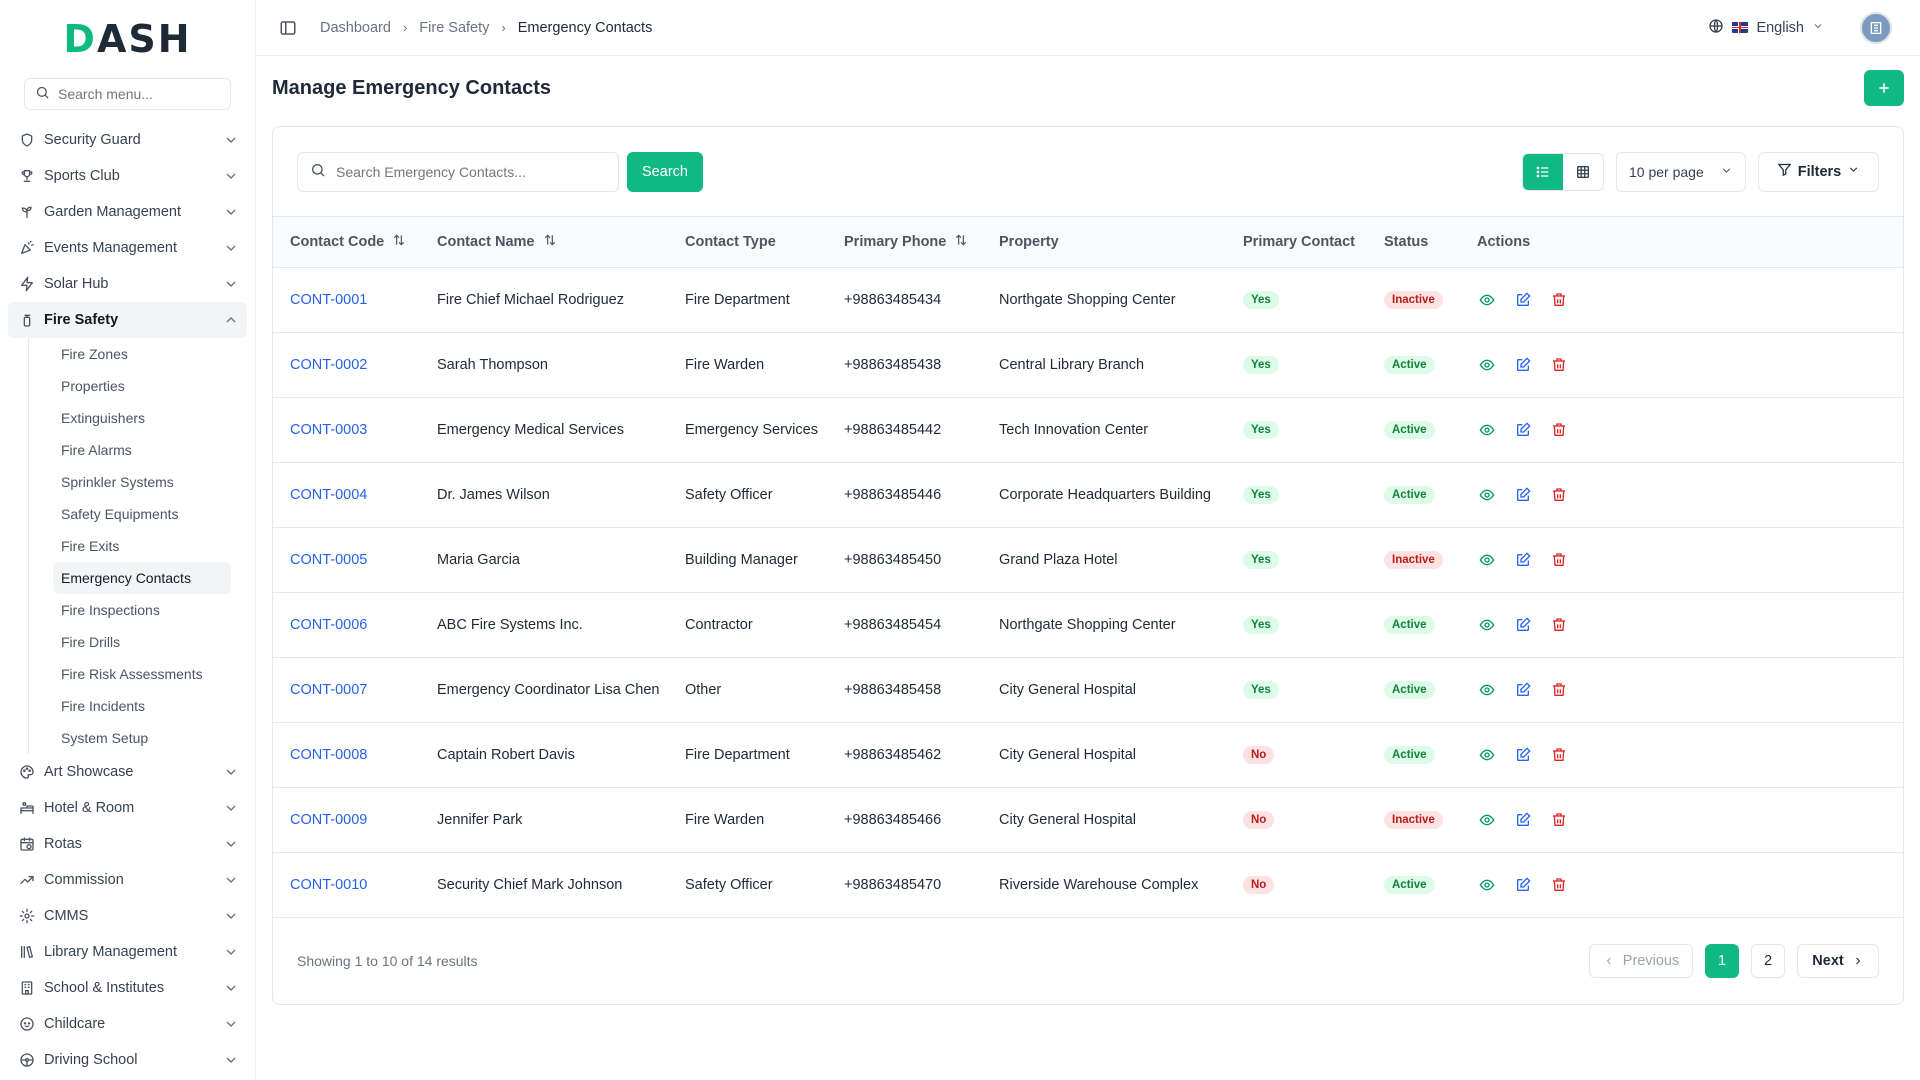 The image size is (1920, 1080). Describe the element at coordinates (81, 320) in the screenshot. I see `sidebar-item-label: Fire Safety` at that location.